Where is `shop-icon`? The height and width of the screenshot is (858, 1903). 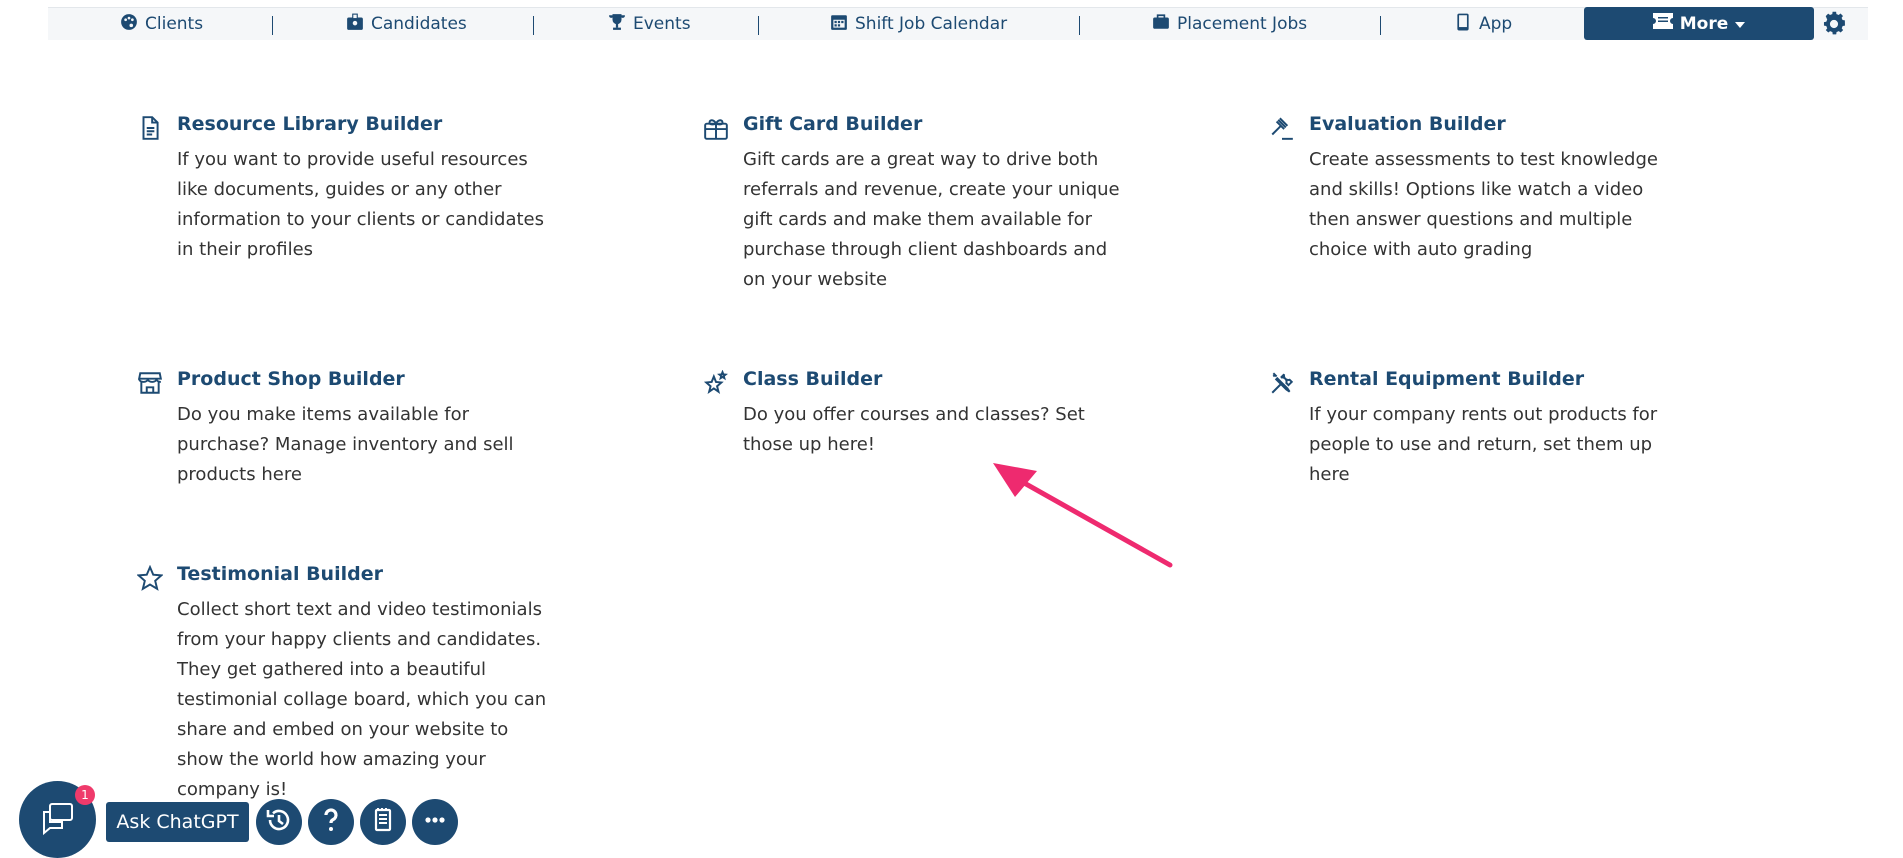
shop-icon is located at coordinates (150, 383).